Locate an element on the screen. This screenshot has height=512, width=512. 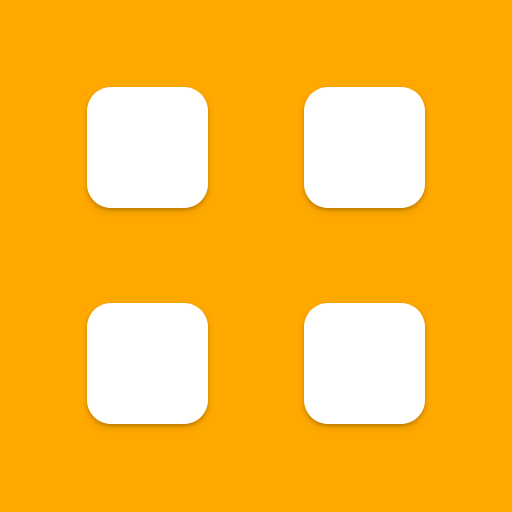
grid-tile-bottom-left is located at coordinates (147, 363).